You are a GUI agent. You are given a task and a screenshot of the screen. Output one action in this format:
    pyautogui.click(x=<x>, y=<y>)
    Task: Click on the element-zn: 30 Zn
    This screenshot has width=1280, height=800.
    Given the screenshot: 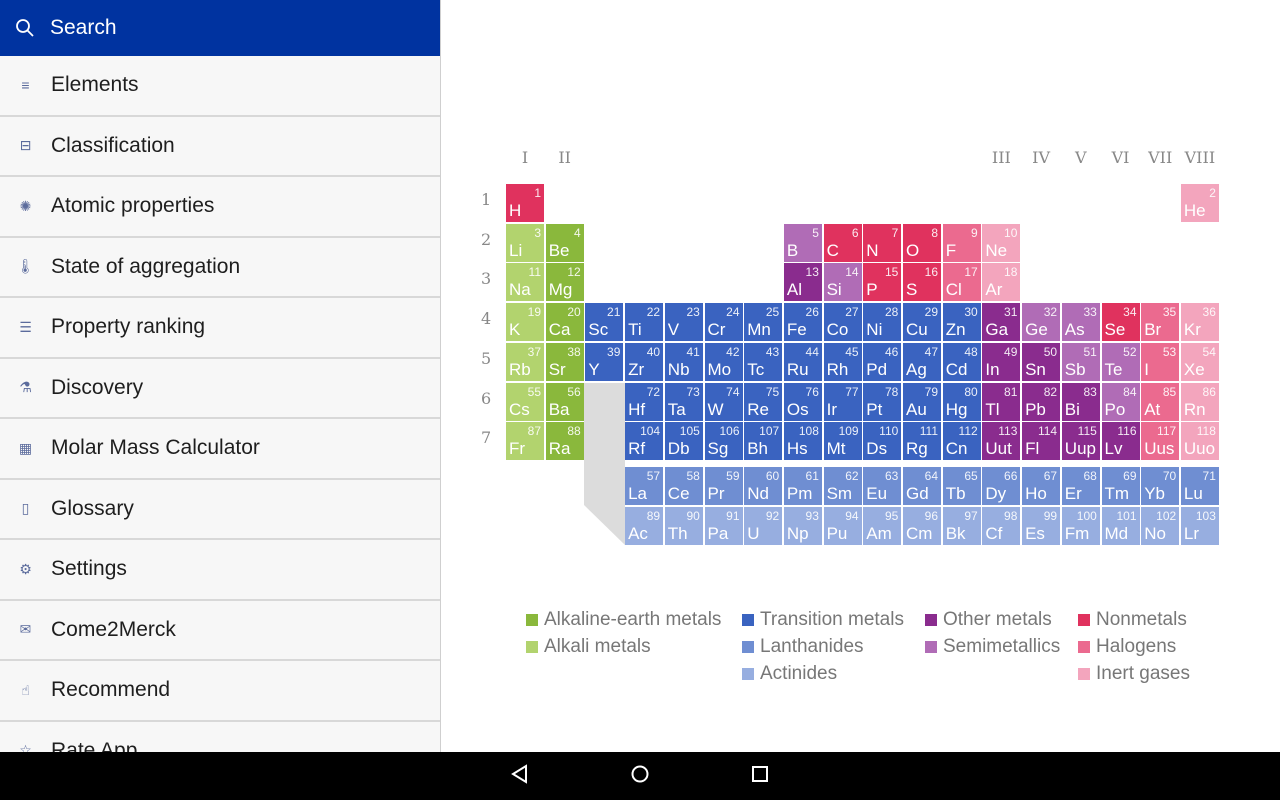 What is the action you would take?
    pyautogui.click(x=961, y=322)
    